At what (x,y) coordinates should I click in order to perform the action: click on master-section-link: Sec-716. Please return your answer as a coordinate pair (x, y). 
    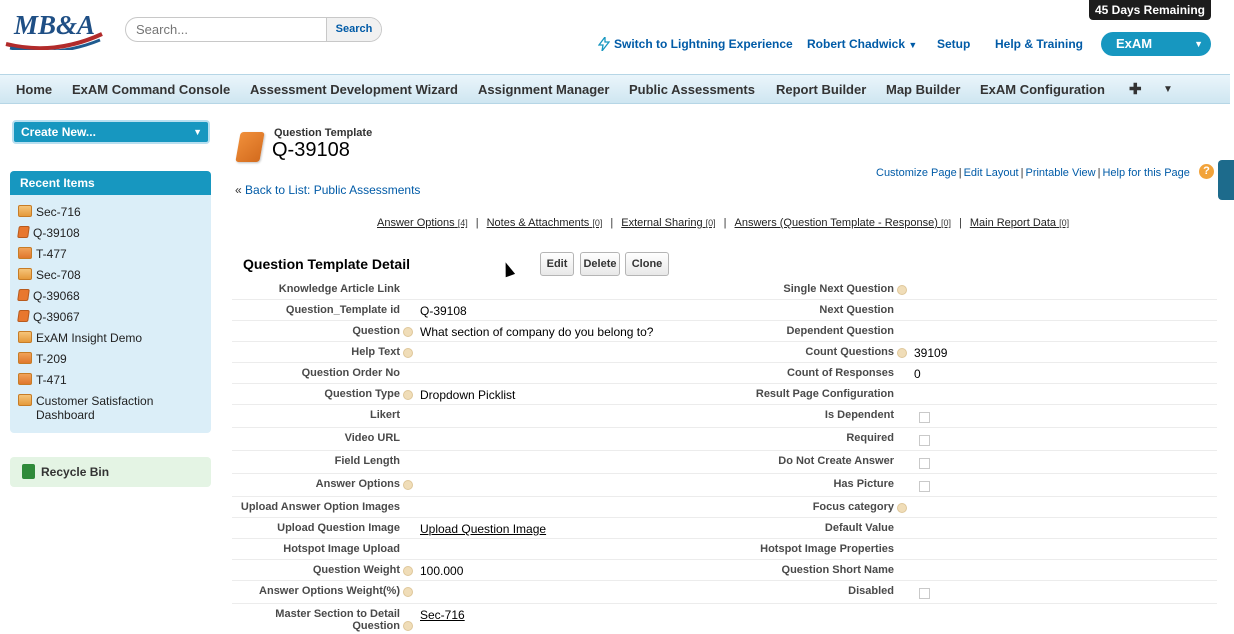
    Looking at the image, I should click on (442, 615).